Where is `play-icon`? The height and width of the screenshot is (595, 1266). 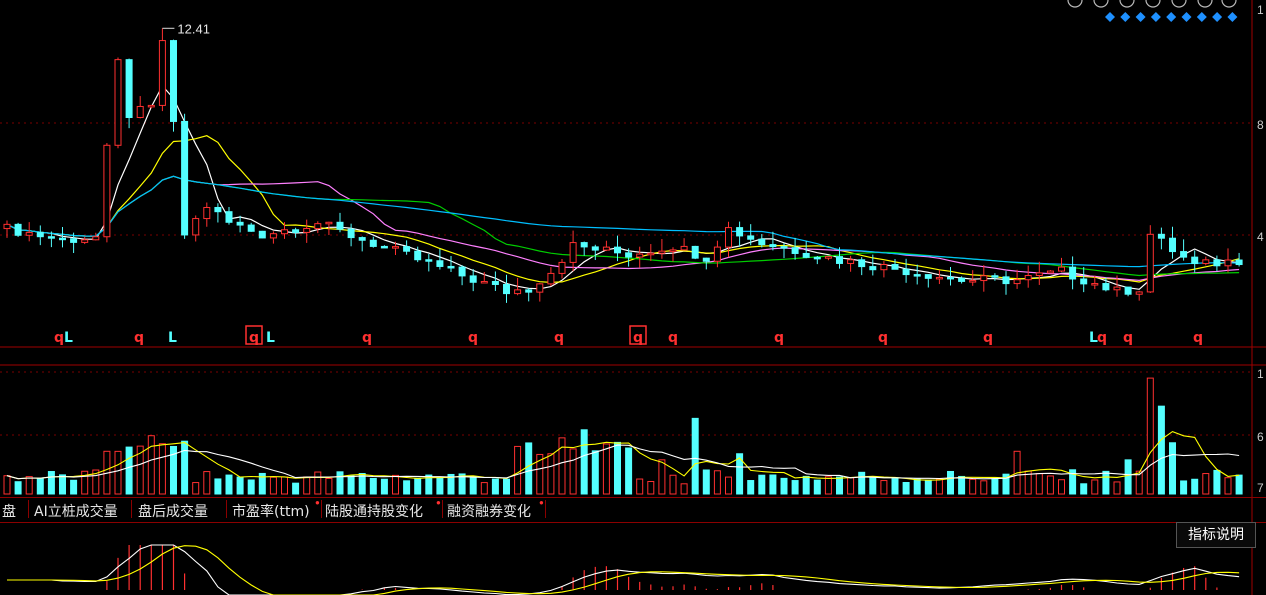 play-icon is located at coordinates (1127, 4).